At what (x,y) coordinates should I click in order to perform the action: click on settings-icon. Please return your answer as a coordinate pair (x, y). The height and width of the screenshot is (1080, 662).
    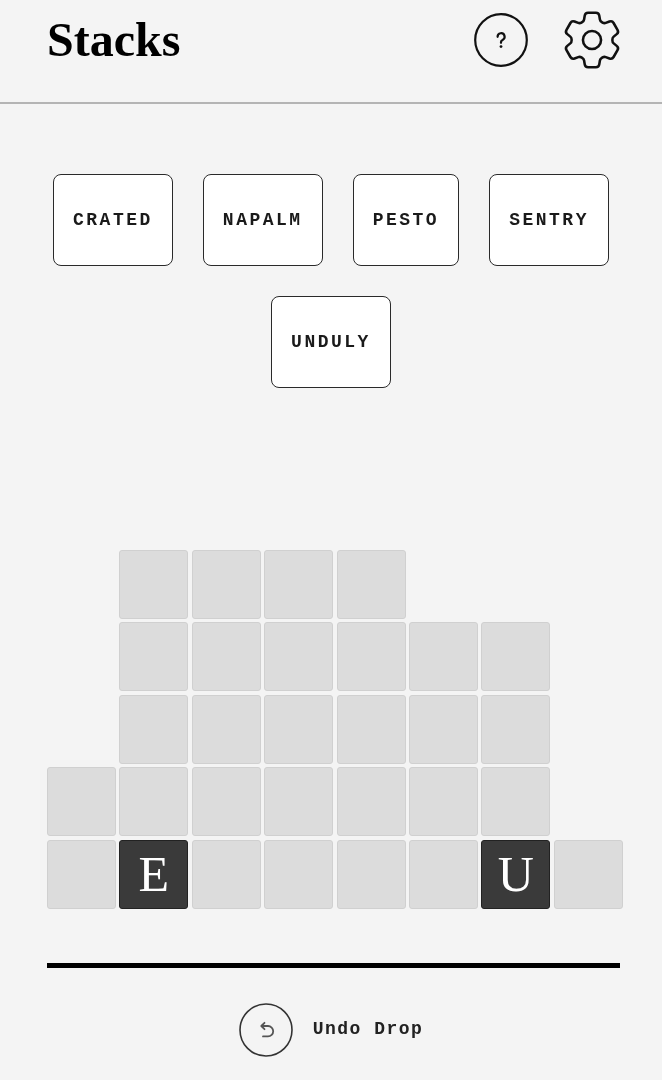
    Looking at the image, I should click on (592, 40).